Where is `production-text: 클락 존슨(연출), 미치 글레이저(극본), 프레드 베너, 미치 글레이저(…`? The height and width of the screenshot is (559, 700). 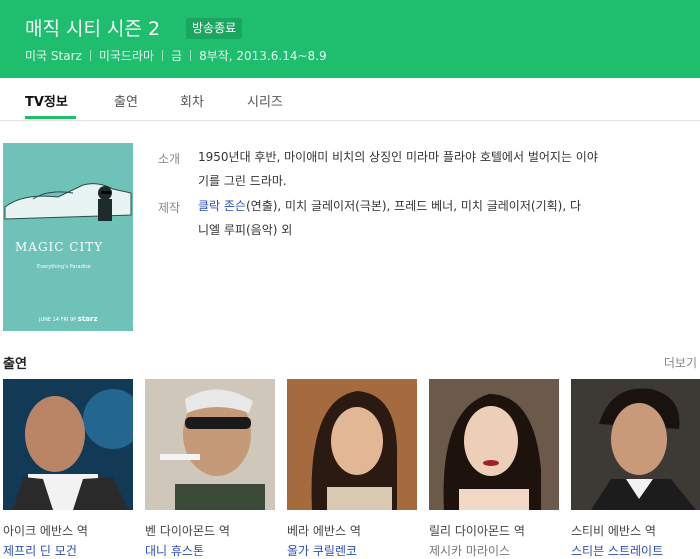 production-text: 클락 존슨(연출), 미치 글레이저(극본), 프레드 베너, 미치 글레이저(… is located at coordinates (438, 218).